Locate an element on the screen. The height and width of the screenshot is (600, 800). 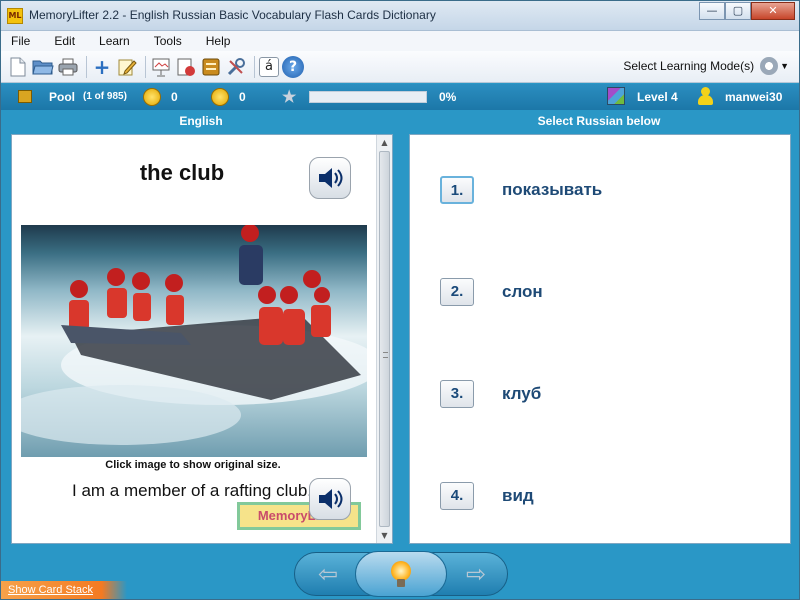
learning-mode-label: Select Learning Mode(s) is located at coordinates (689, 66).